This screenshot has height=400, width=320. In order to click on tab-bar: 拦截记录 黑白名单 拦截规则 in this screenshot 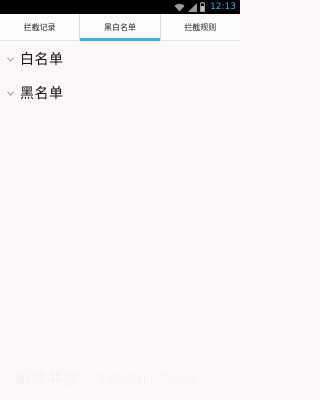, I will do `click(120, 27)`.